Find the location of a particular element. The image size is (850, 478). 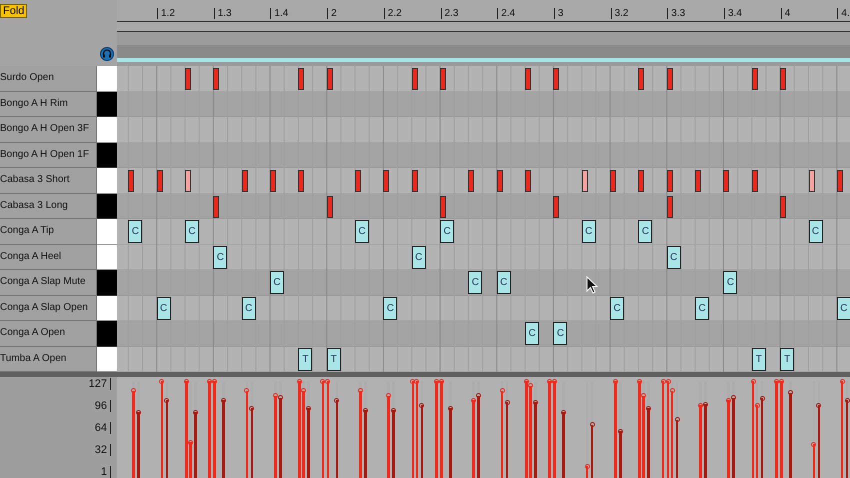

ruler-label: 1.3 is located at coordinates (223, 13).